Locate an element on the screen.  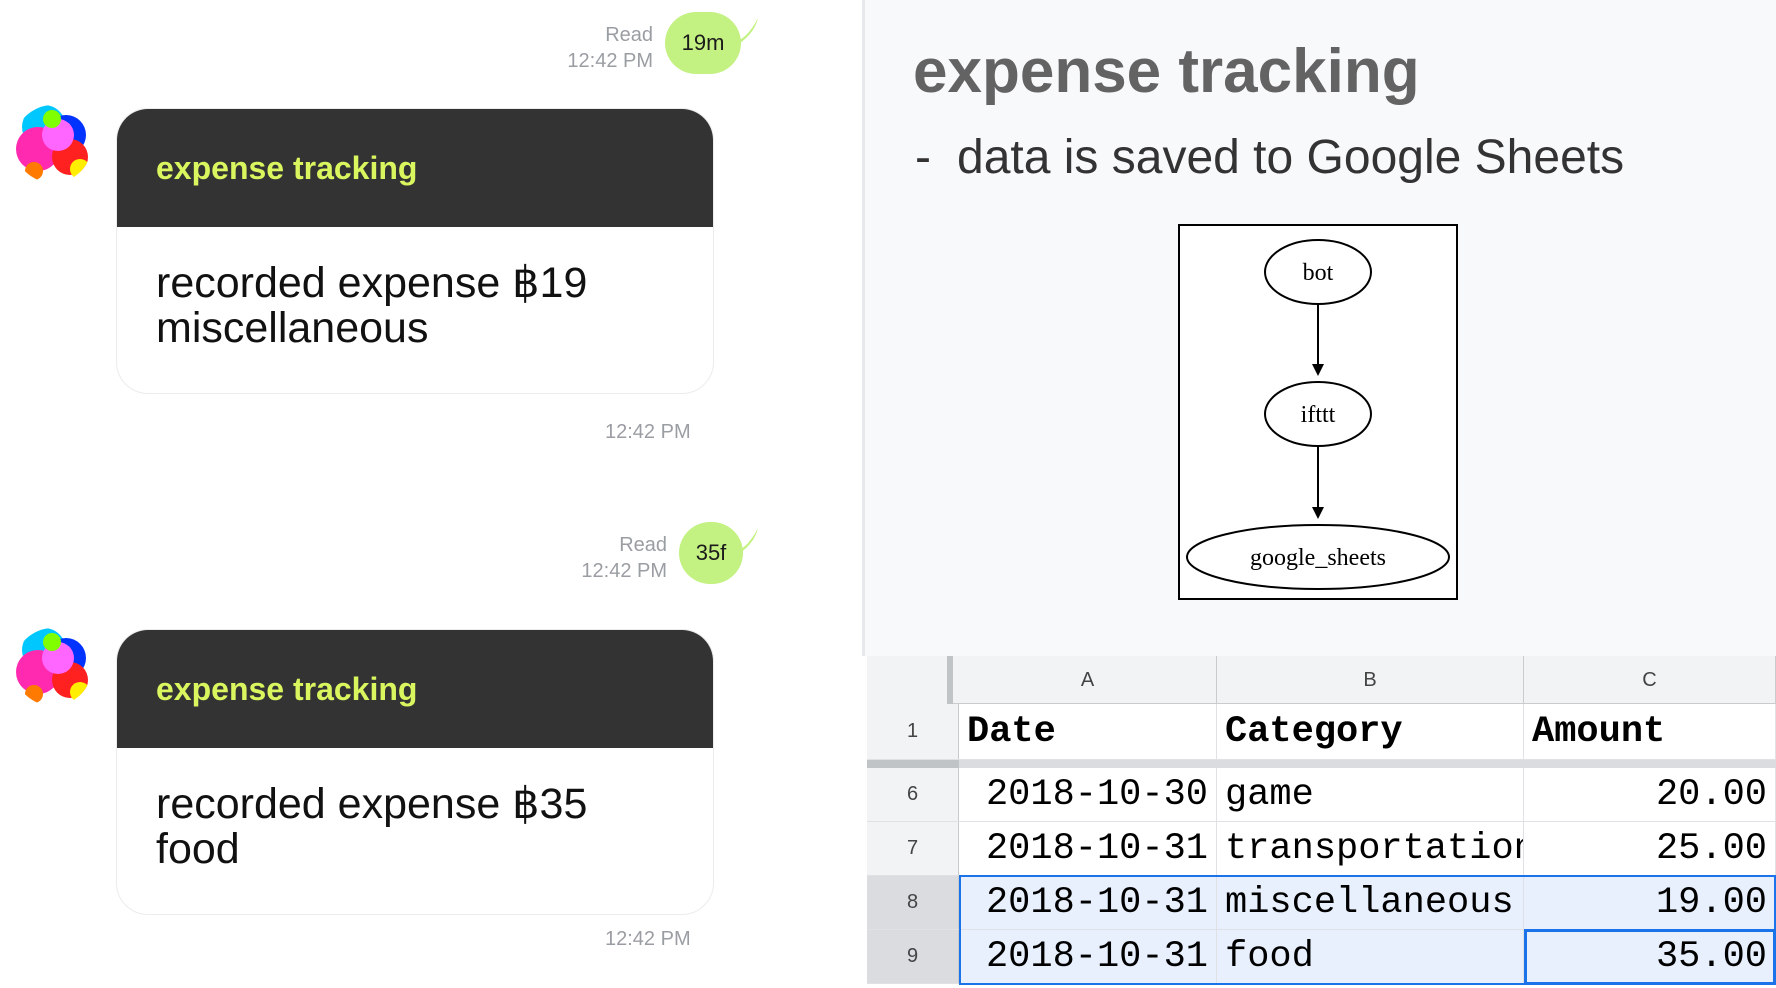
cell: 20.00 is located at coordinates (1650, 794).